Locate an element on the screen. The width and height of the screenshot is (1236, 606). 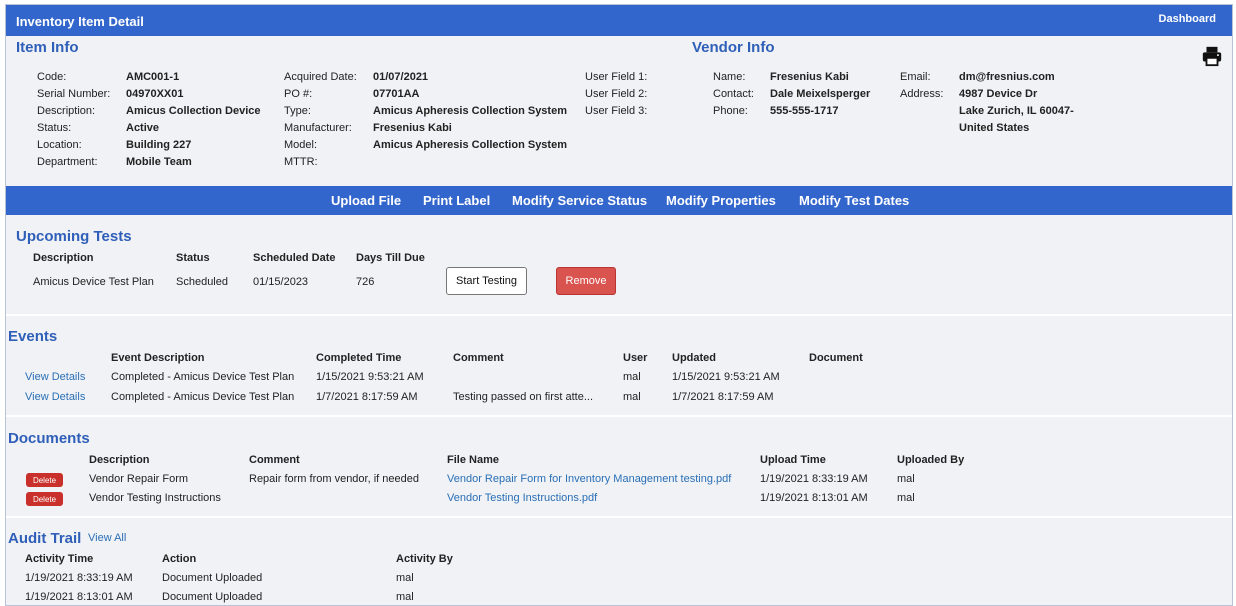
upcoming-test-days-till-due: 726 is located at coordinates (365, 282).